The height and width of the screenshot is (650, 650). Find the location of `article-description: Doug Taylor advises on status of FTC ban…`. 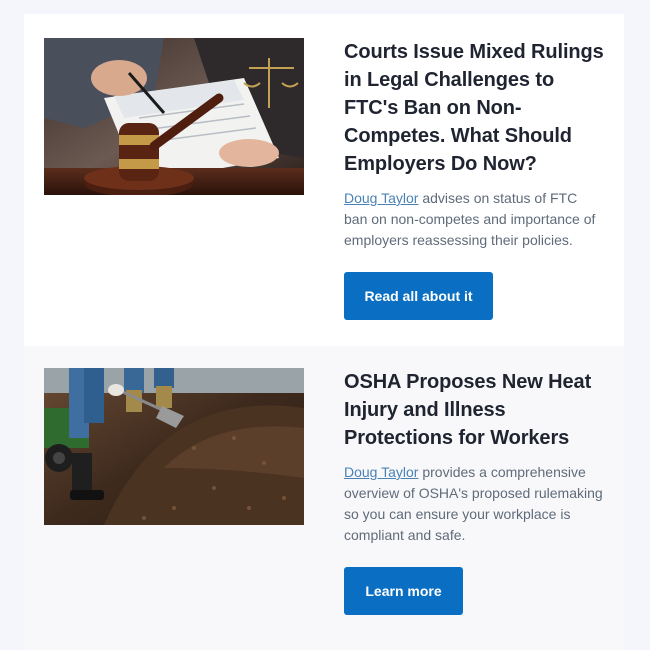

article-description: Doug Taylor advises on status of FTC ban… is located at coordinates (474, 219).